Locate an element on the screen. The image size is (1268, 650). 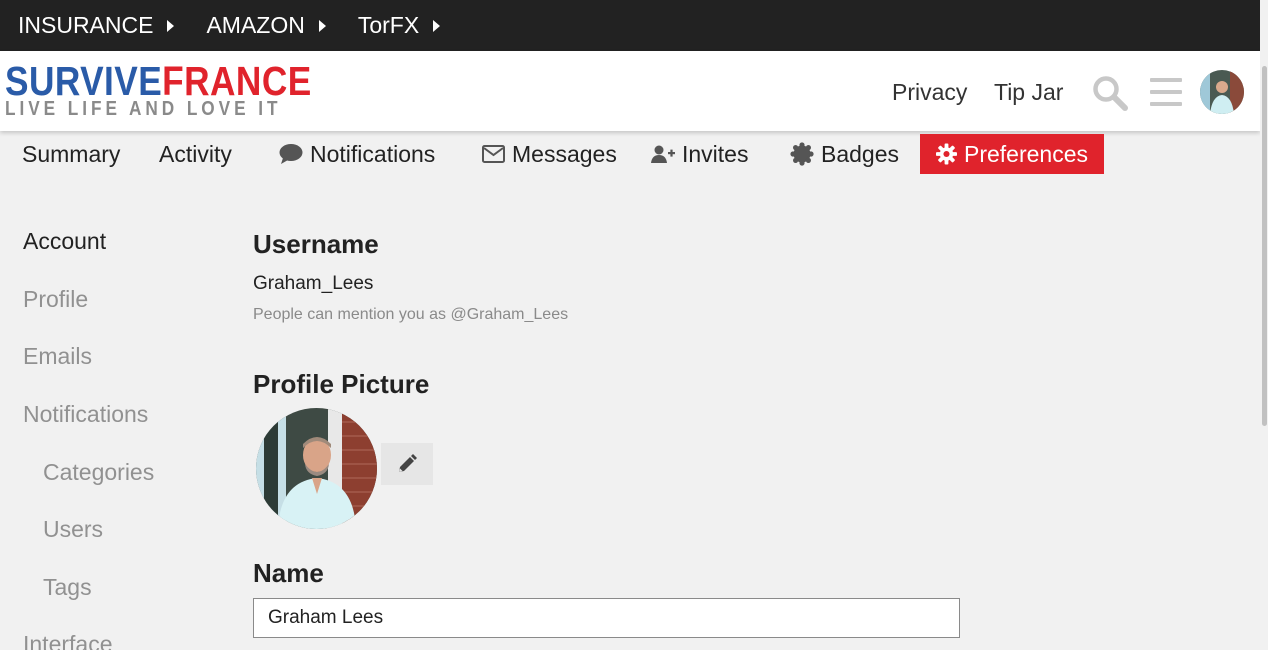
username-heading: Username is located at coordinates (316, 244).